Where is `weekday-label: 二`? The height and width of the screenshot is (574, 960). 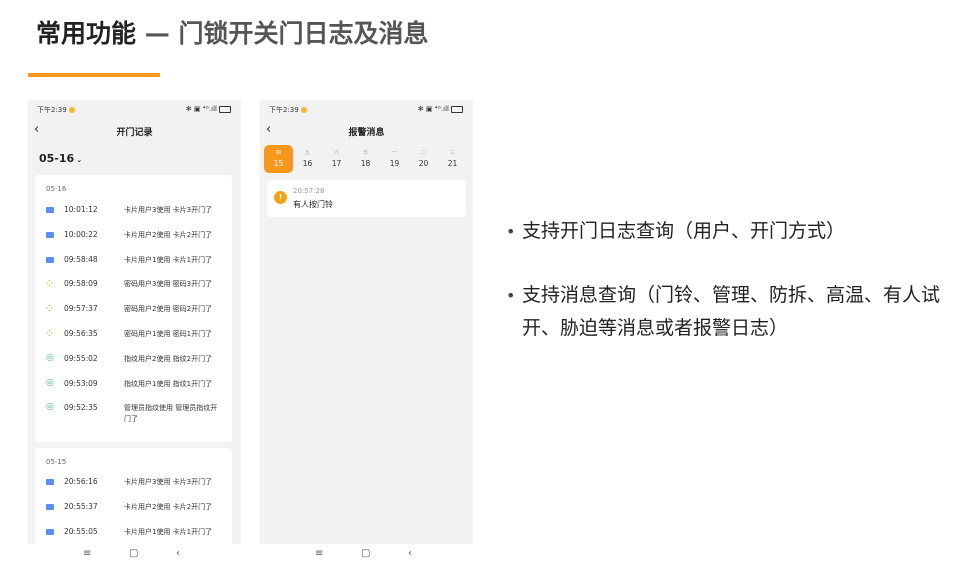
weekday-label: 二 is located at coordinates (423, 153).